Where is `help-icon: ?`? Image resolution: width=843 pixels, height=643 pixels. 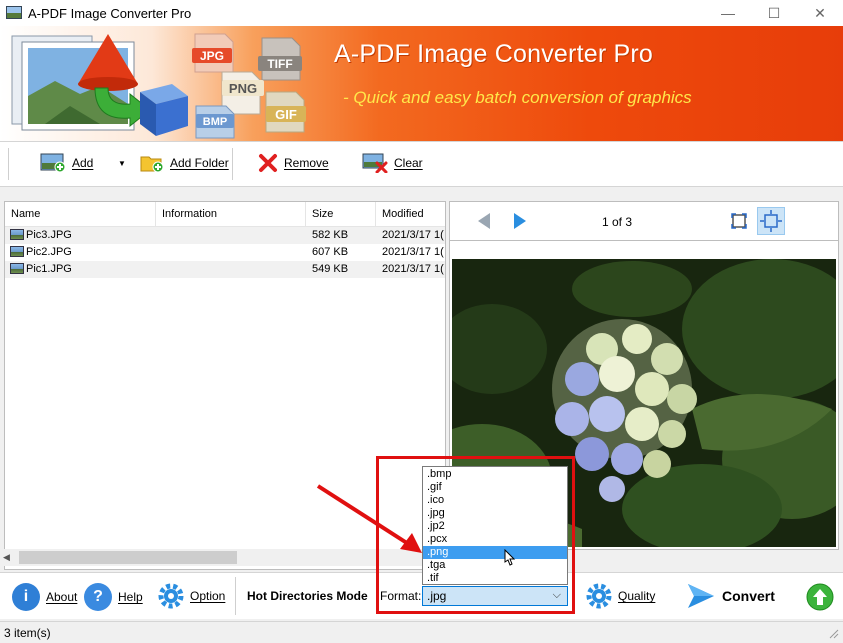 help-icon: ? is located at coordinates (98, 597).